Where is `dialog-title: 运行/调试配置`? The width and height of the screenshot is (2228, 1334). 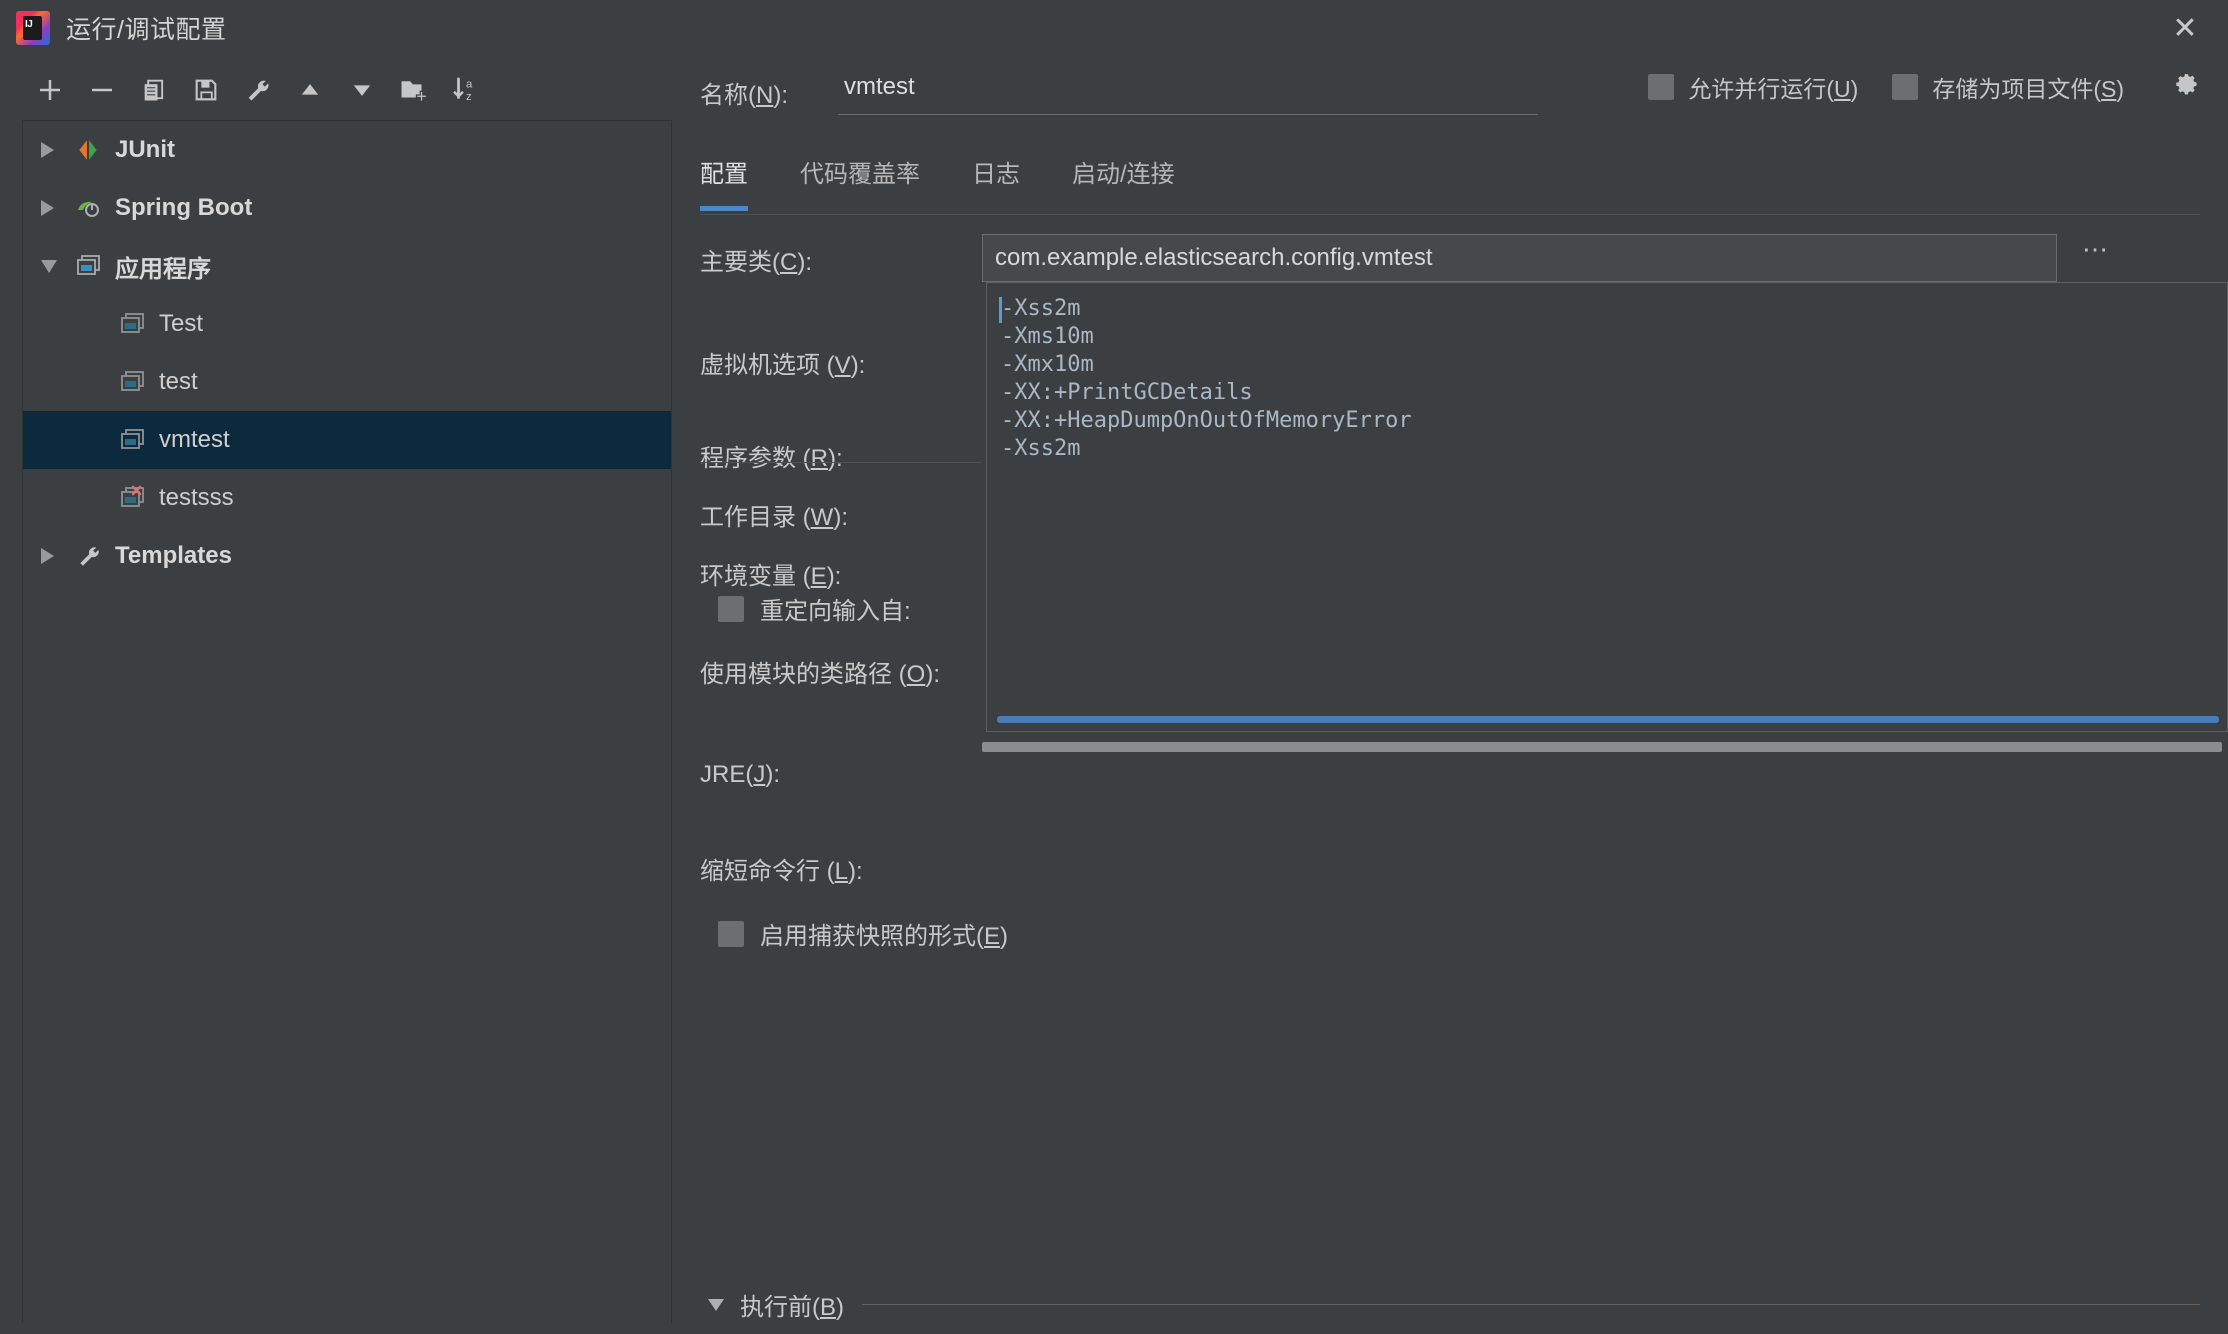
dialog-title: 运行/调试配置 is located at coordinates (146, 30).